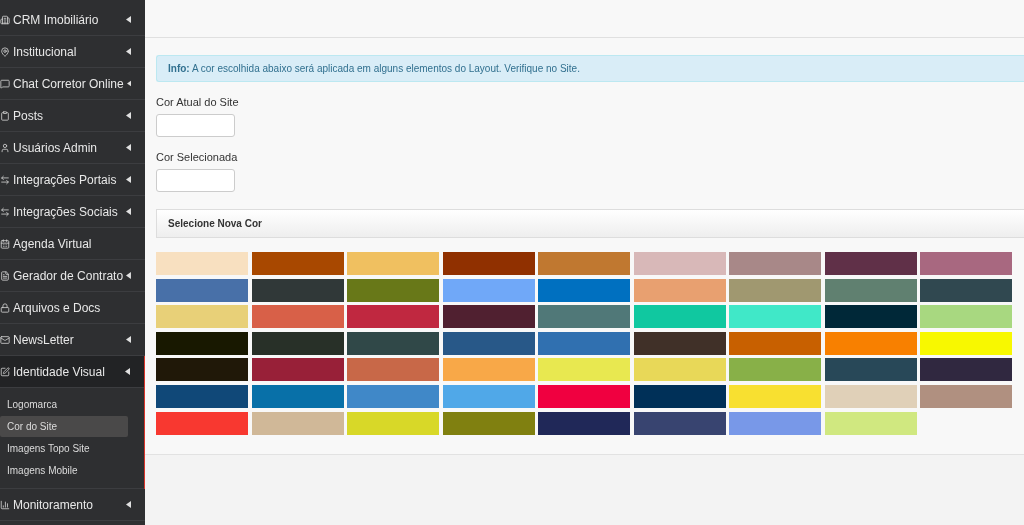  Describe the element at coordinates (64, 404) in the screenshot. I see `submenu-item: Logomarca` at that location.